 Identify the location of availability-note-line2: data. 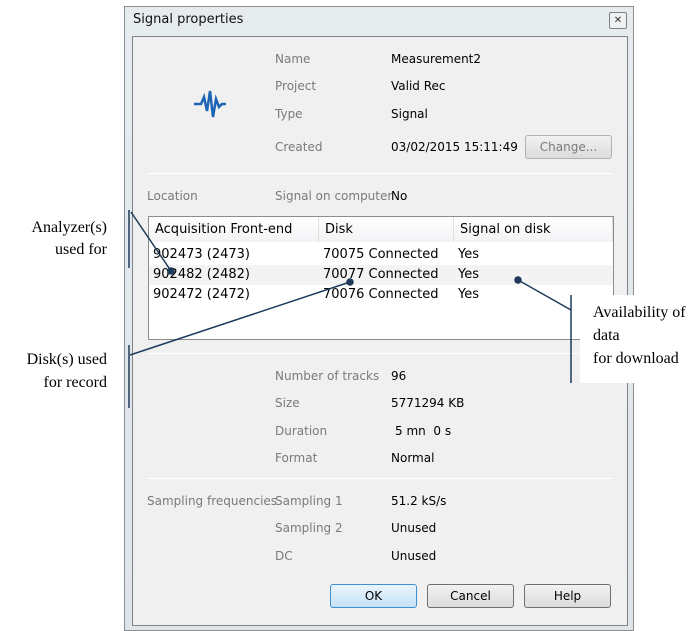
(606, 335).